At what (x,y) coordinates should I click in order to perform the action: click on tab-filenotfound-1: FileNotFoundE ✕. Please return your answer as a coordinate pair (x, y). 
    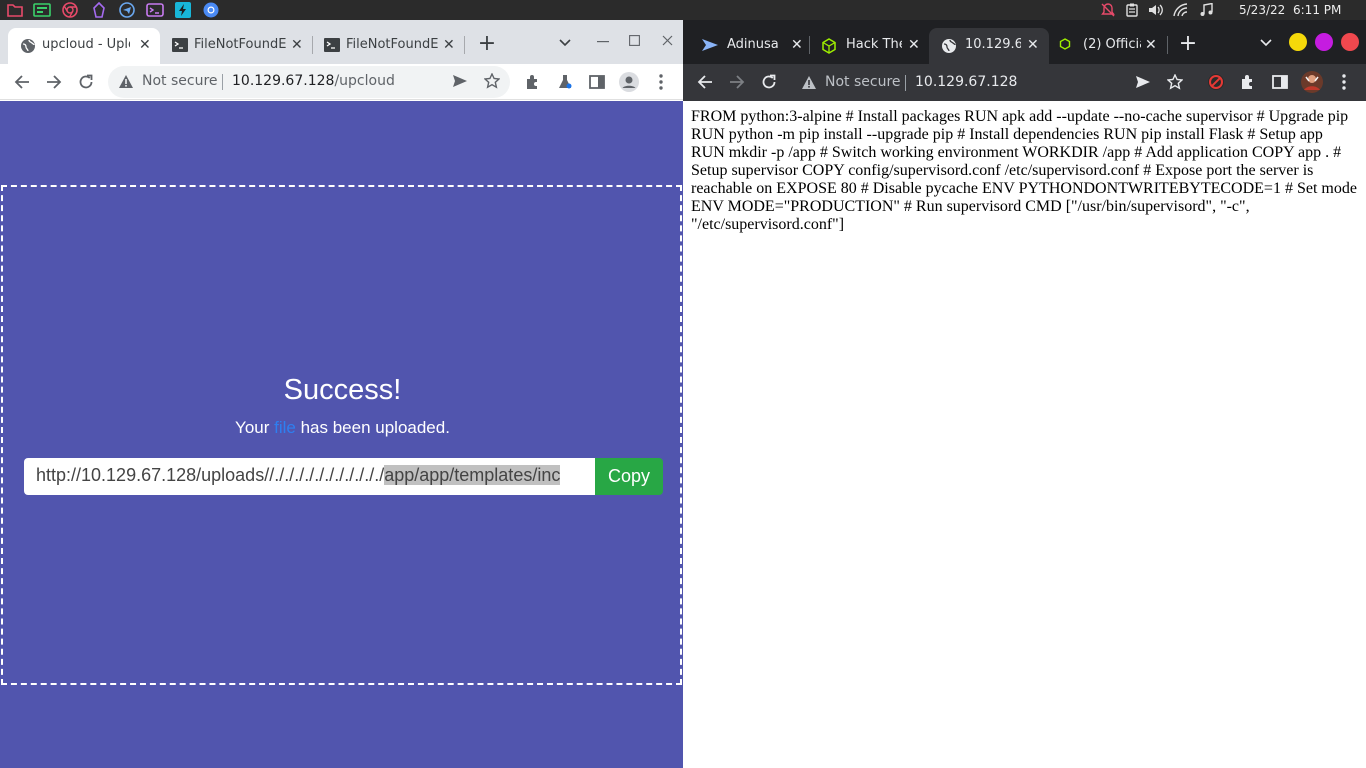
    Looking at the image, I should click on (236, 46).